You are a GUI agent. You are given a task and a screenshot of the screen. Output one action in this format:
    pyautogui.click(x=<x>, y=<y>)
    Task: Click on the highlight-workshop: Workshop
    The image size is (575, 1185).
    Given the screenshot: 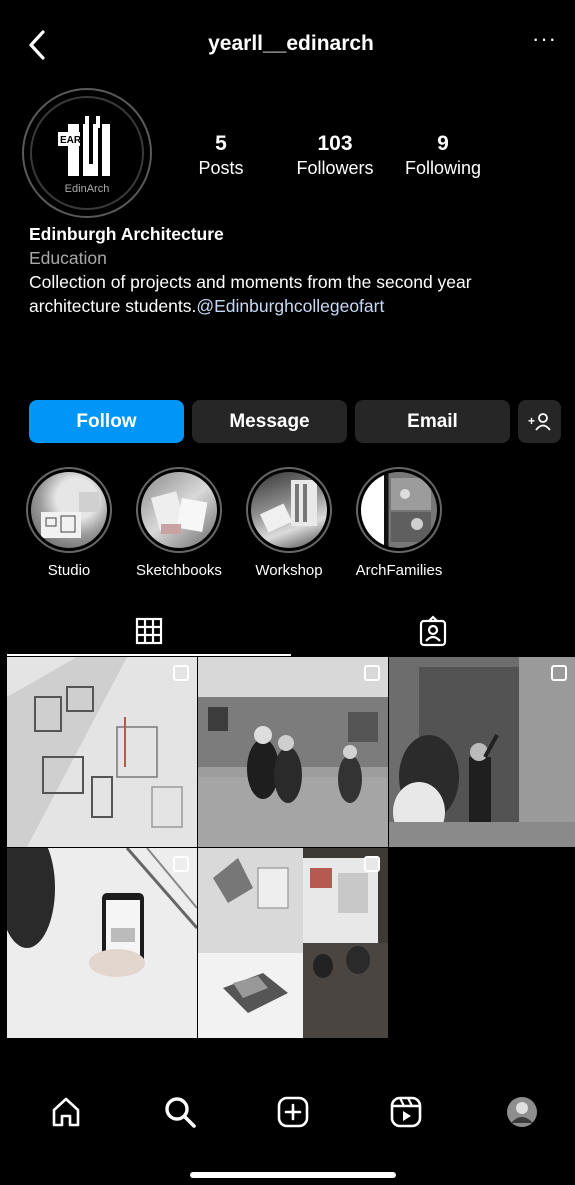 What is the action you would take?
    pyautogui.click(x=289, y=523)
    